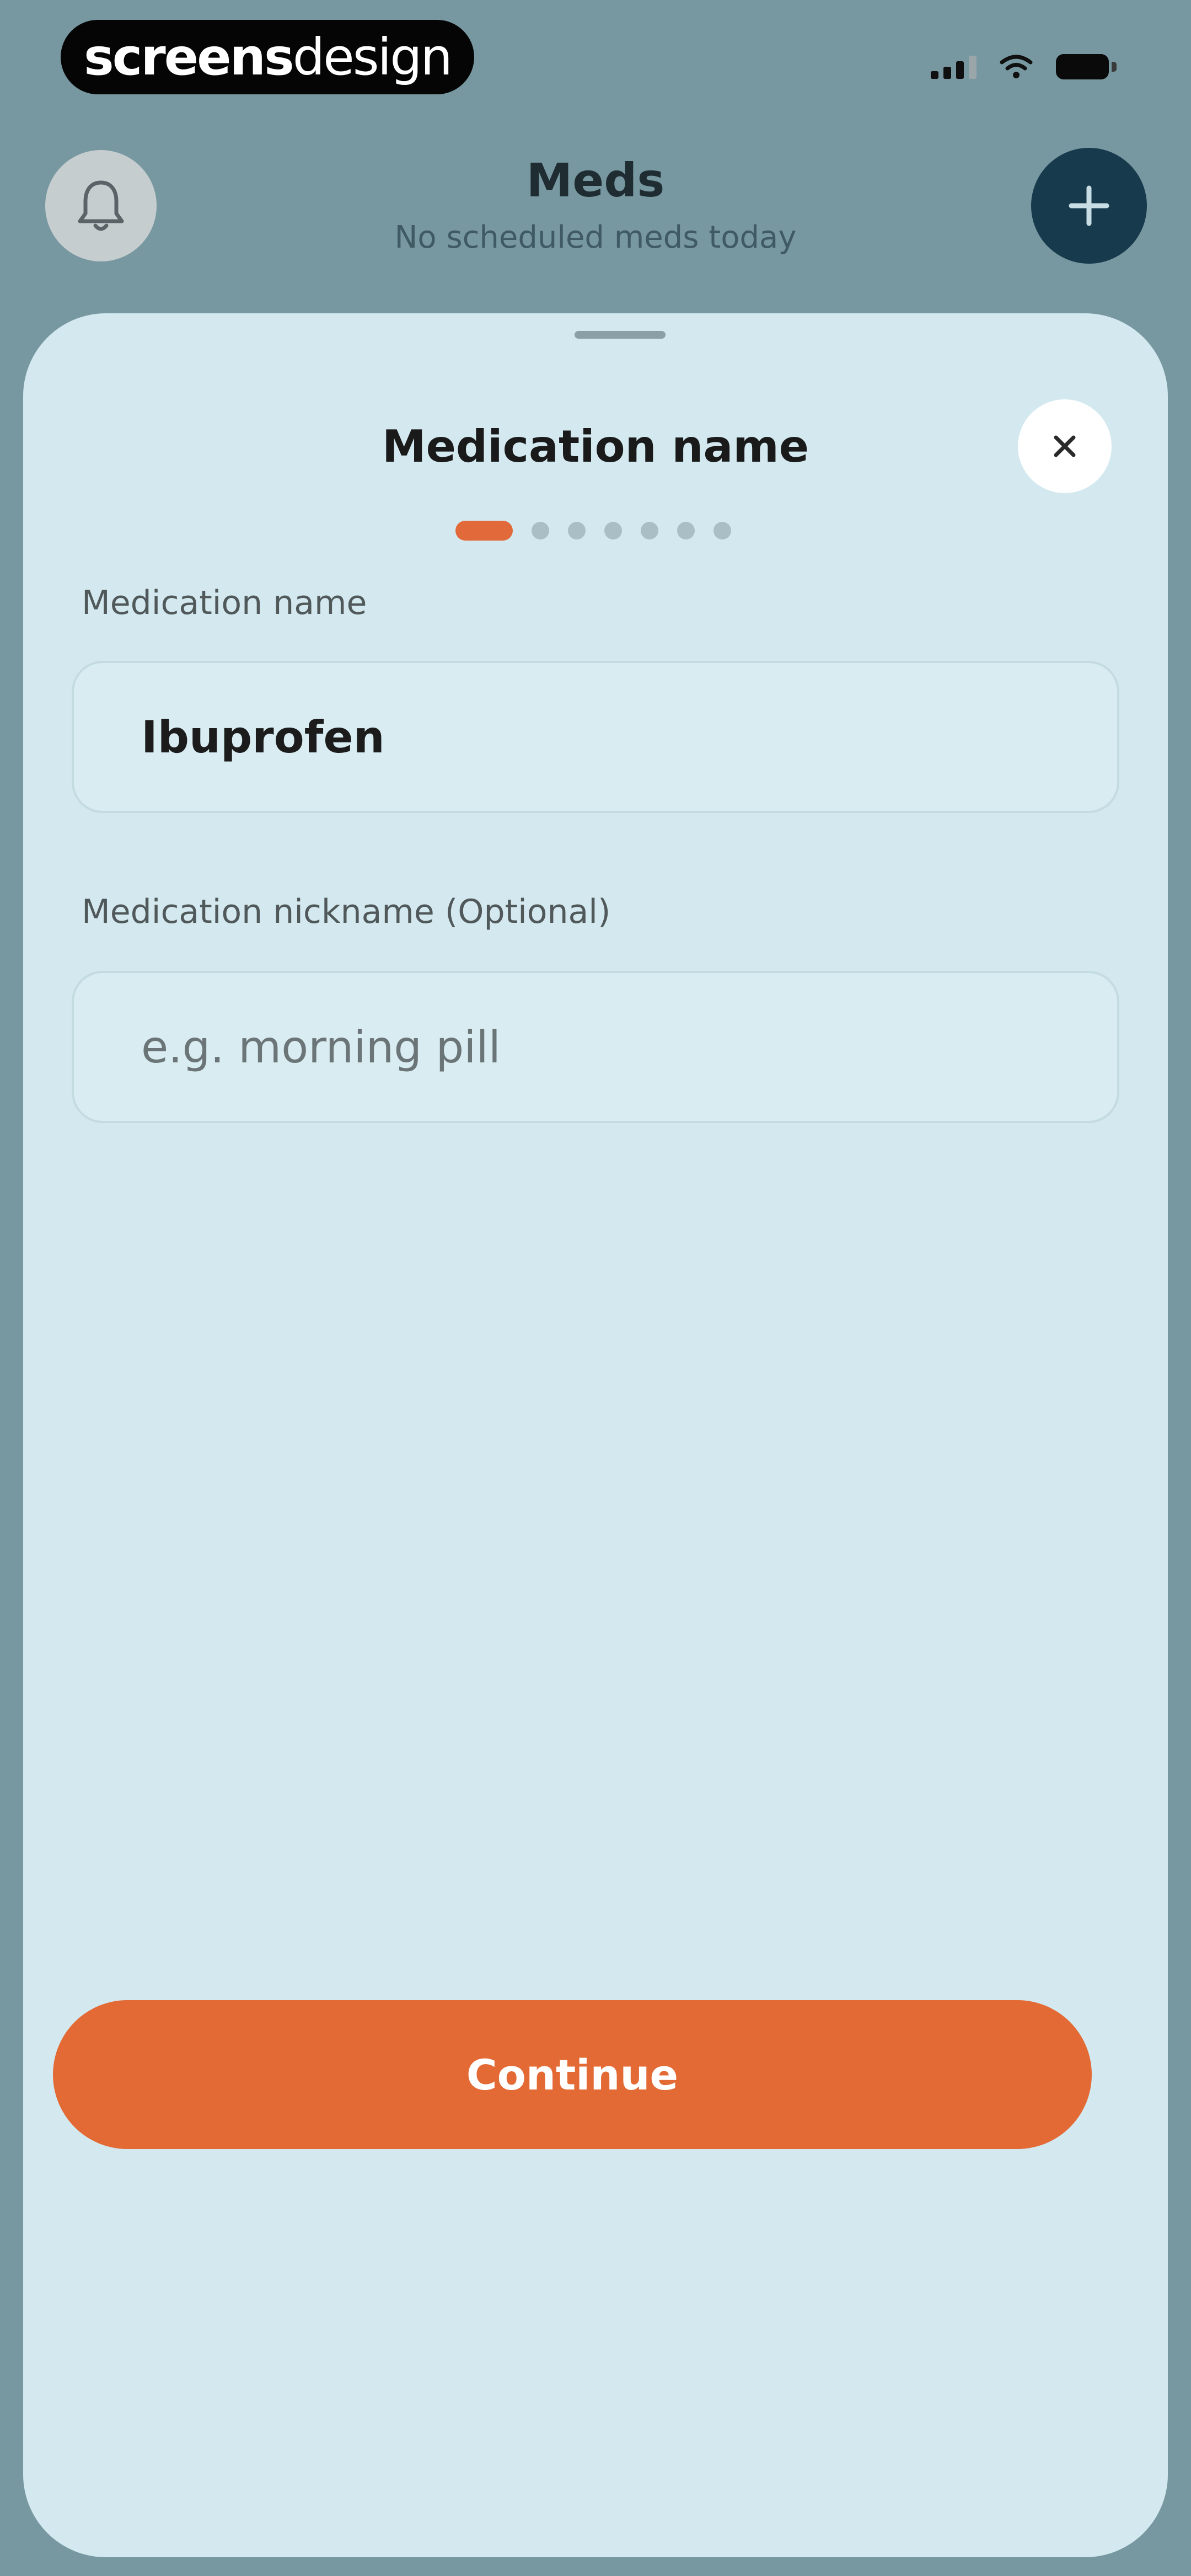 The image size is (1191, 2576). What do you see at coordinates (595, 237) in the screenshot?
I see `page-subtitle: No scheduled meds today` at bounding box center [595, 237].